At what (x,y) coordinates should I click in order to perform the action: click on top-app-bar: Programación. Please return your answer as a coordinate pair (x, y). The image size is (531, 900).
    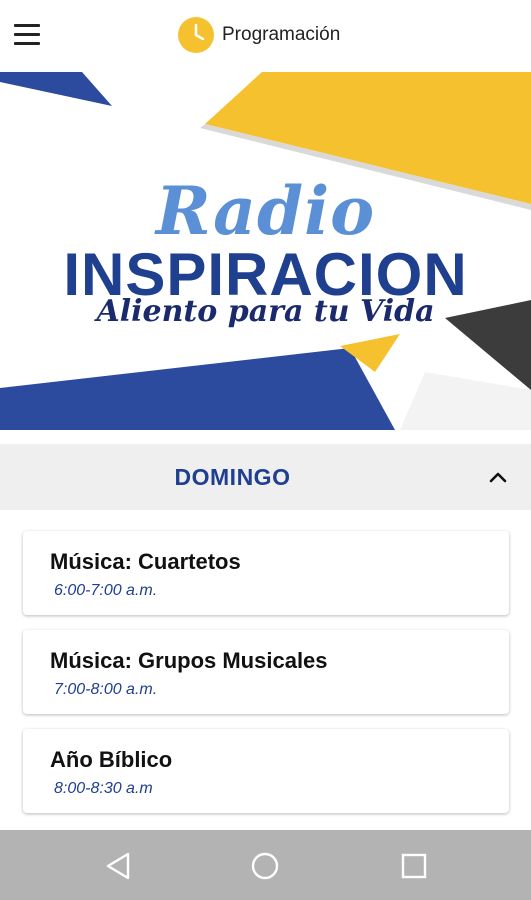
    Looking at the image, I should click on (265, 36).